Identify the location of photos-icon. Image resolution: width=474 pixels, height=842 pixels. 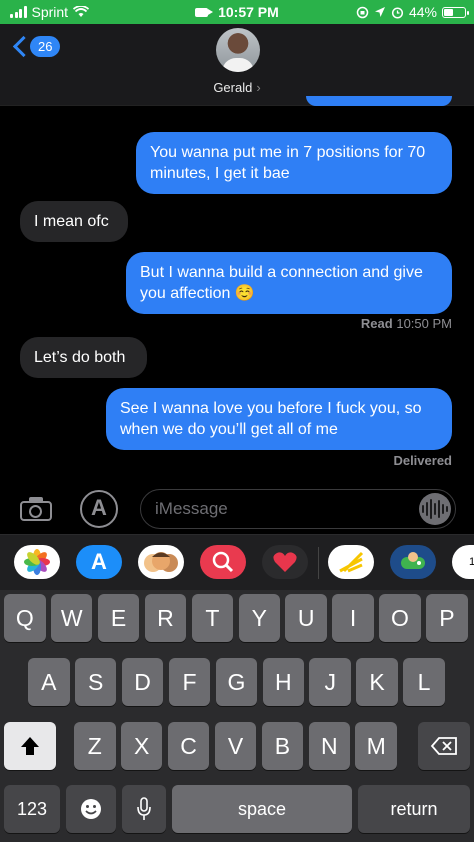
(37, 562).